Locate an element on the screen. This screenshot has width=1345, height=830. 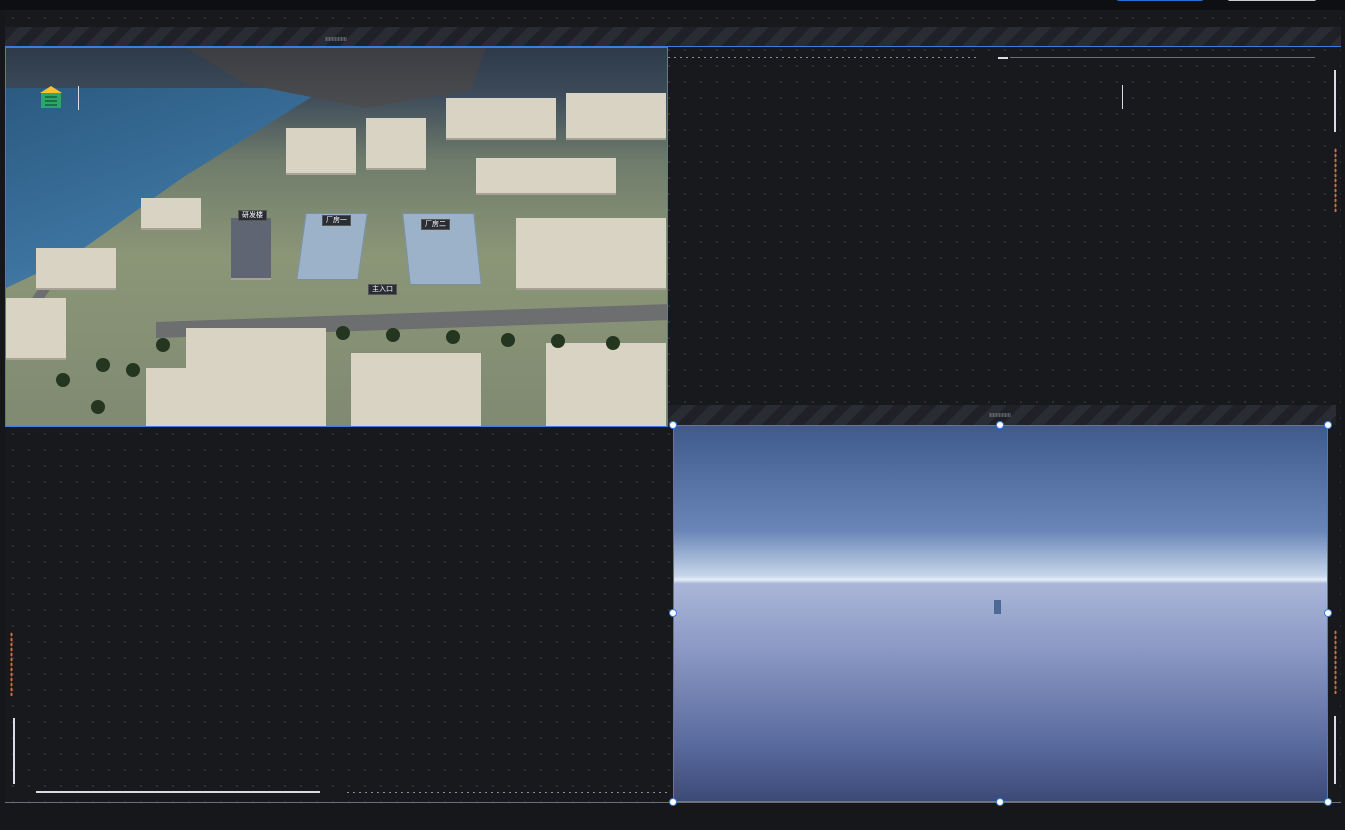
header-separator-left is located at coordinates (78, 98).